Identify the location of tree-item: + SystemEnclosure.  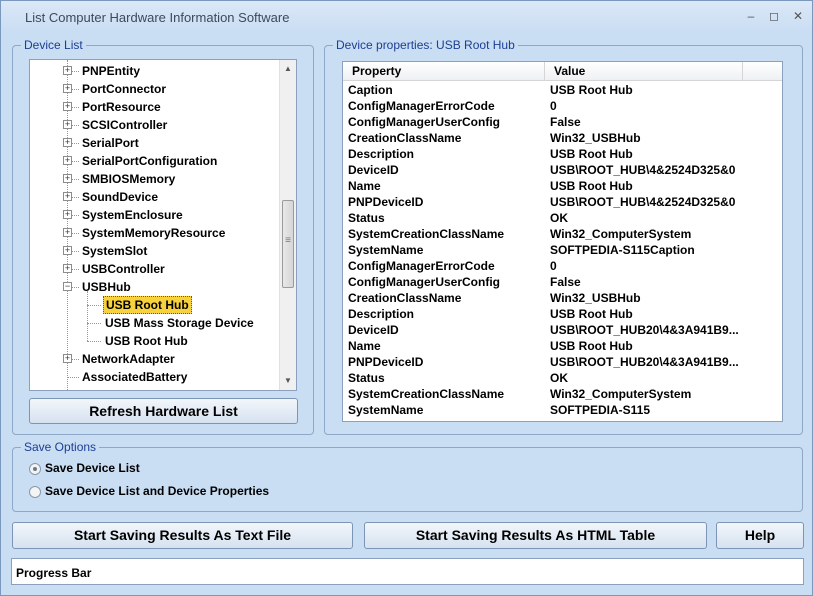
(155, 215).